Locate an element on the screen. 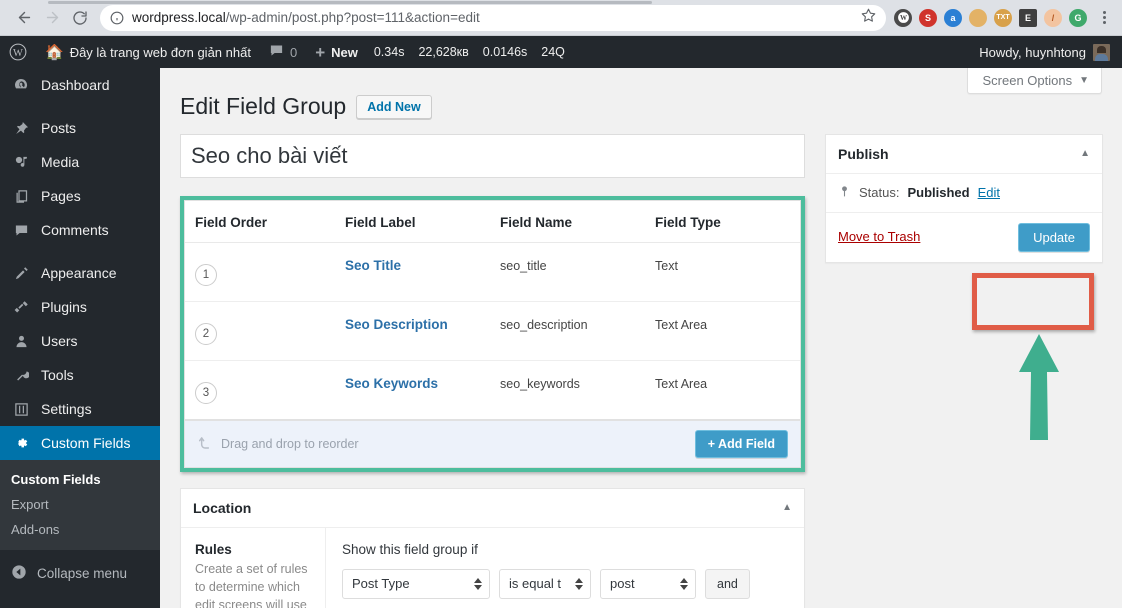 This screenshot has height=608, width=1122. sidebar-item-label: Posts is located at coordinates (59, 128).